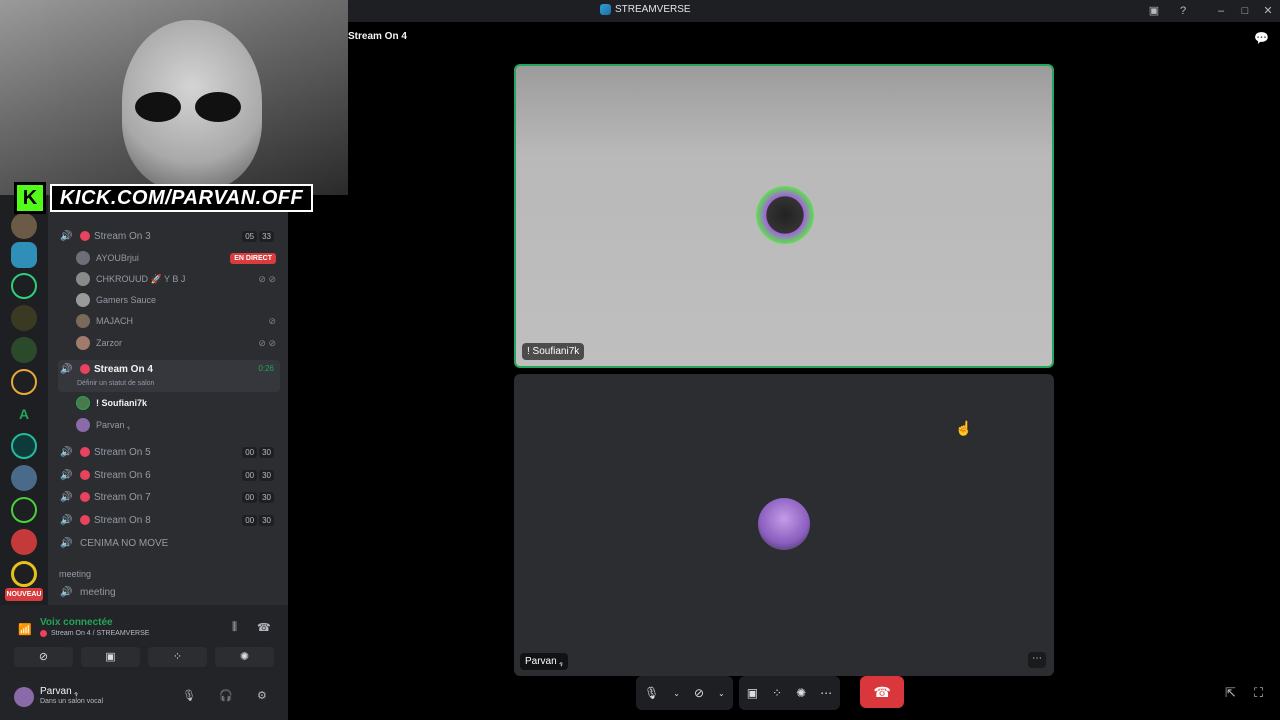 The height and width of the screenshot is (720, 1280). What do you see at coordinates (169, 592) in the screenshot?
I see `voice-channel-meeting: 🔊 meeting` at bounding box center [169, 592].